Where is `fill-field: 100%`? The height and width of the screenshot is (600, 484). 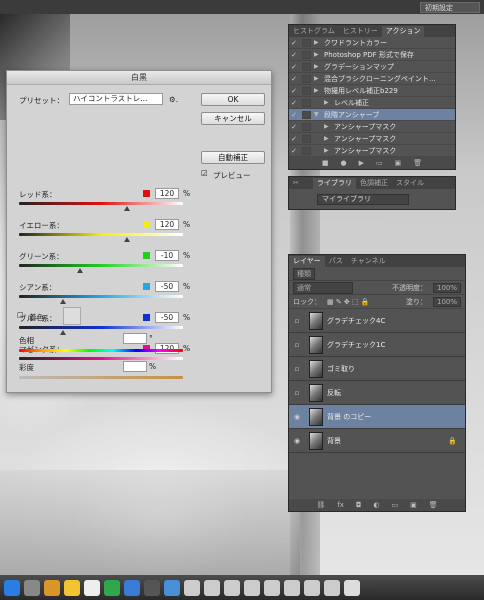
fill-field: 100% is located at coordinates (446, 301).